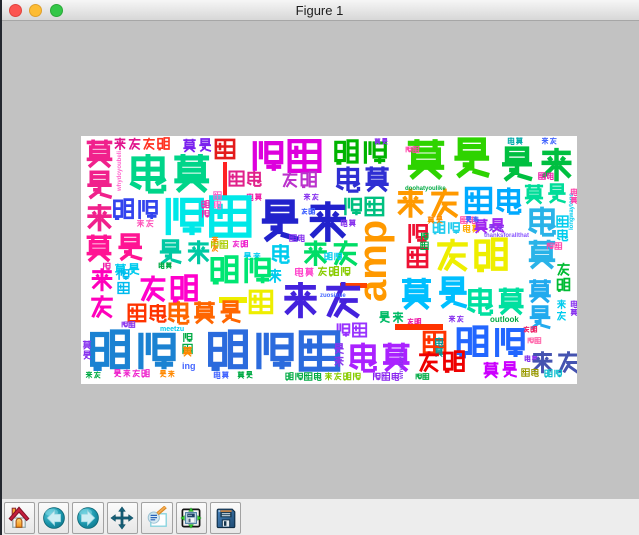 The width and height of the screenshot is (639, 535). Describe the element at coordinates (506, 236) in the screenshot. I see `svg-text: thanksforallthat` at that location.